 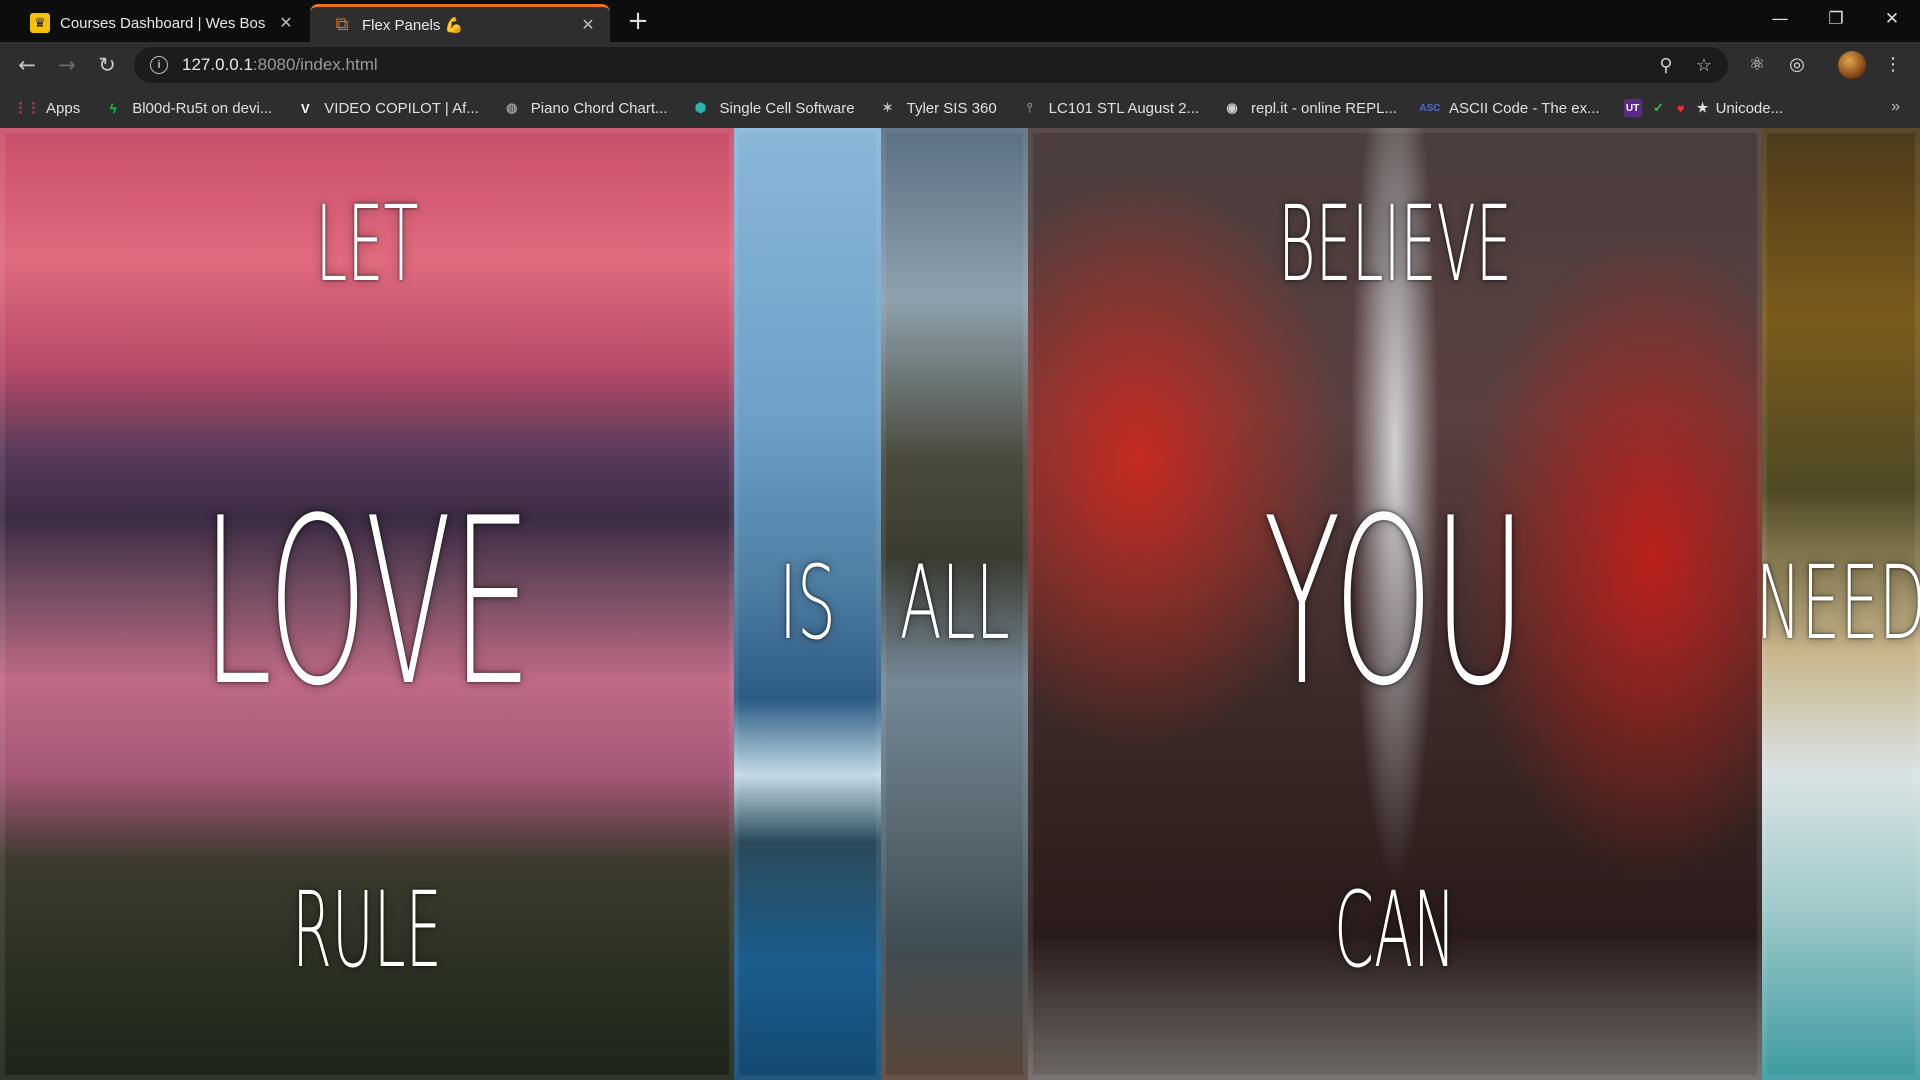 I want to click on panel-middle-word: You, so click(x=1395, y=603).